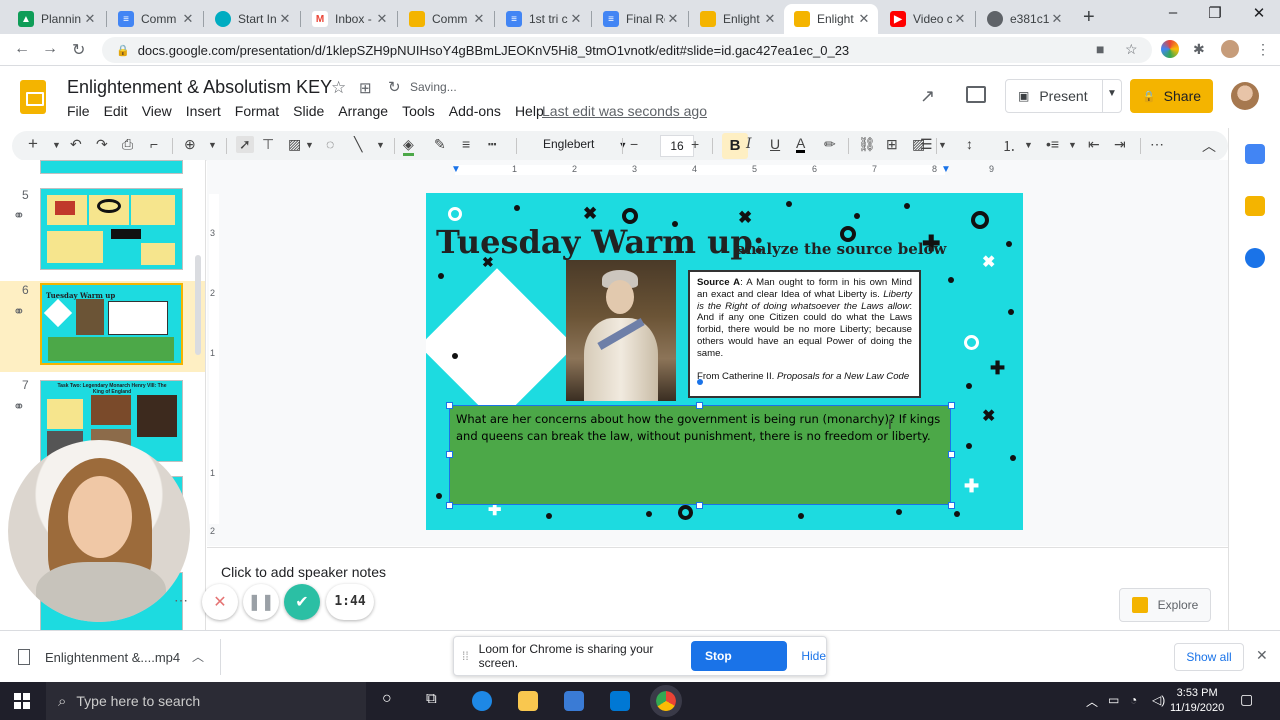 This screenshot has height=720, width=1280. What do you see at coordinates (330, 144) in the screenshot?
I see `shape-icon: ◌` at bounding box center [330, 144].